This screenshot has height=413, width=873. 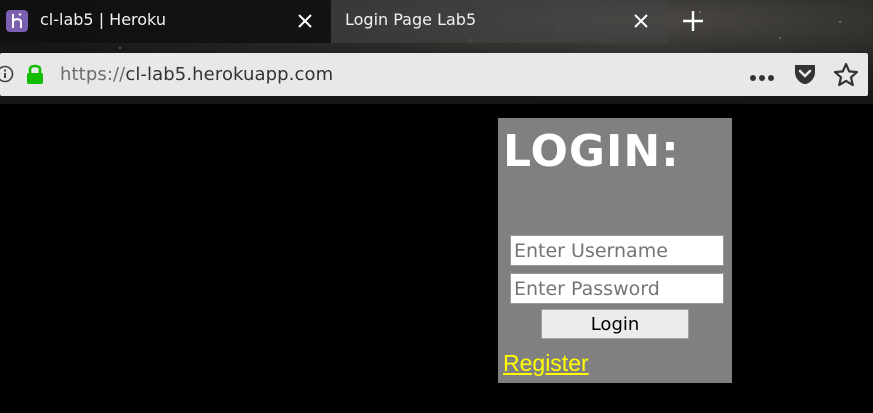 I want to click on tab-heroku: cl-lab5 | Heroku, so click(x=165, y=21).